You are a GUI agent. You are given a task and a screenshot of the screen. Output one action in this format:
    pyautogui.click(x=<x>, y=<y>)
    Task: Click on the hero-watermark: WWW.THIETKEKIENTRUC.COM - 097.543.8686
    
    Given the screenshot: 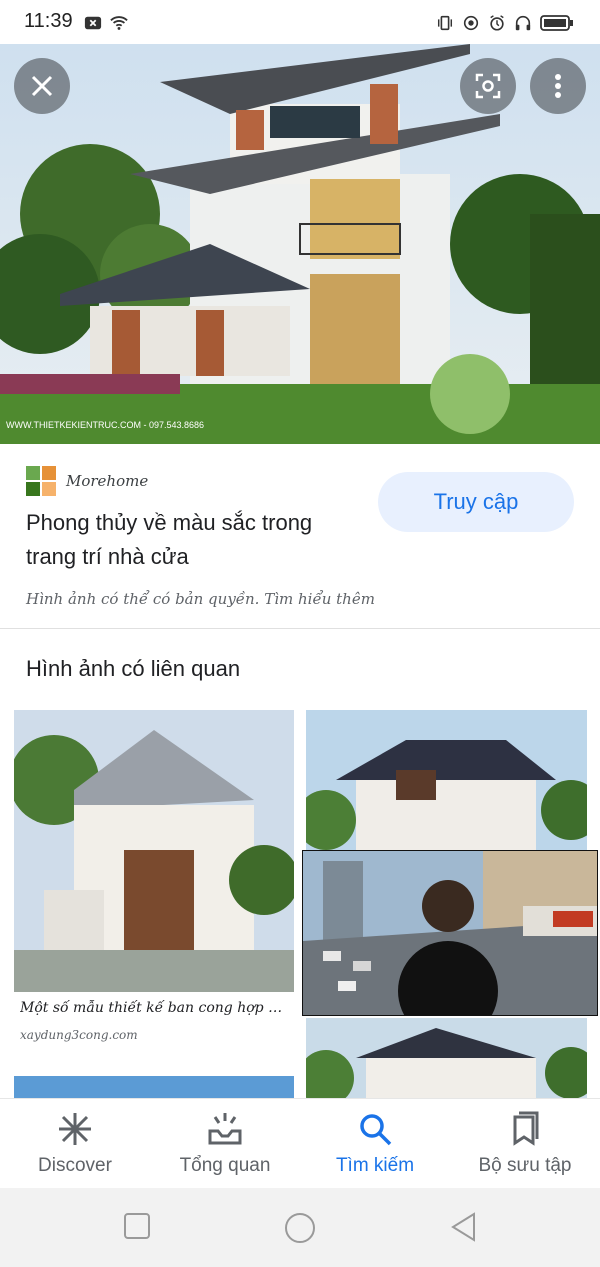 What is the action you would take?
    pyautogui.click(x=105, y=425)
    